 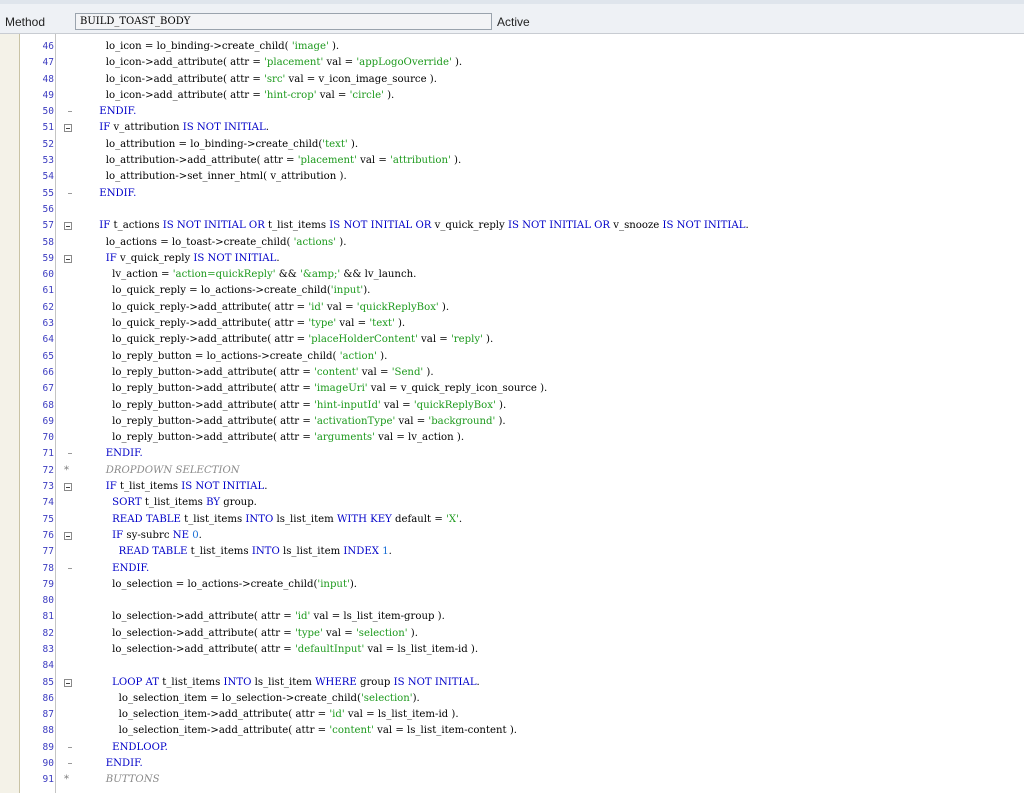 I want to click on code-token: 'X', so click(x=452, y=519).